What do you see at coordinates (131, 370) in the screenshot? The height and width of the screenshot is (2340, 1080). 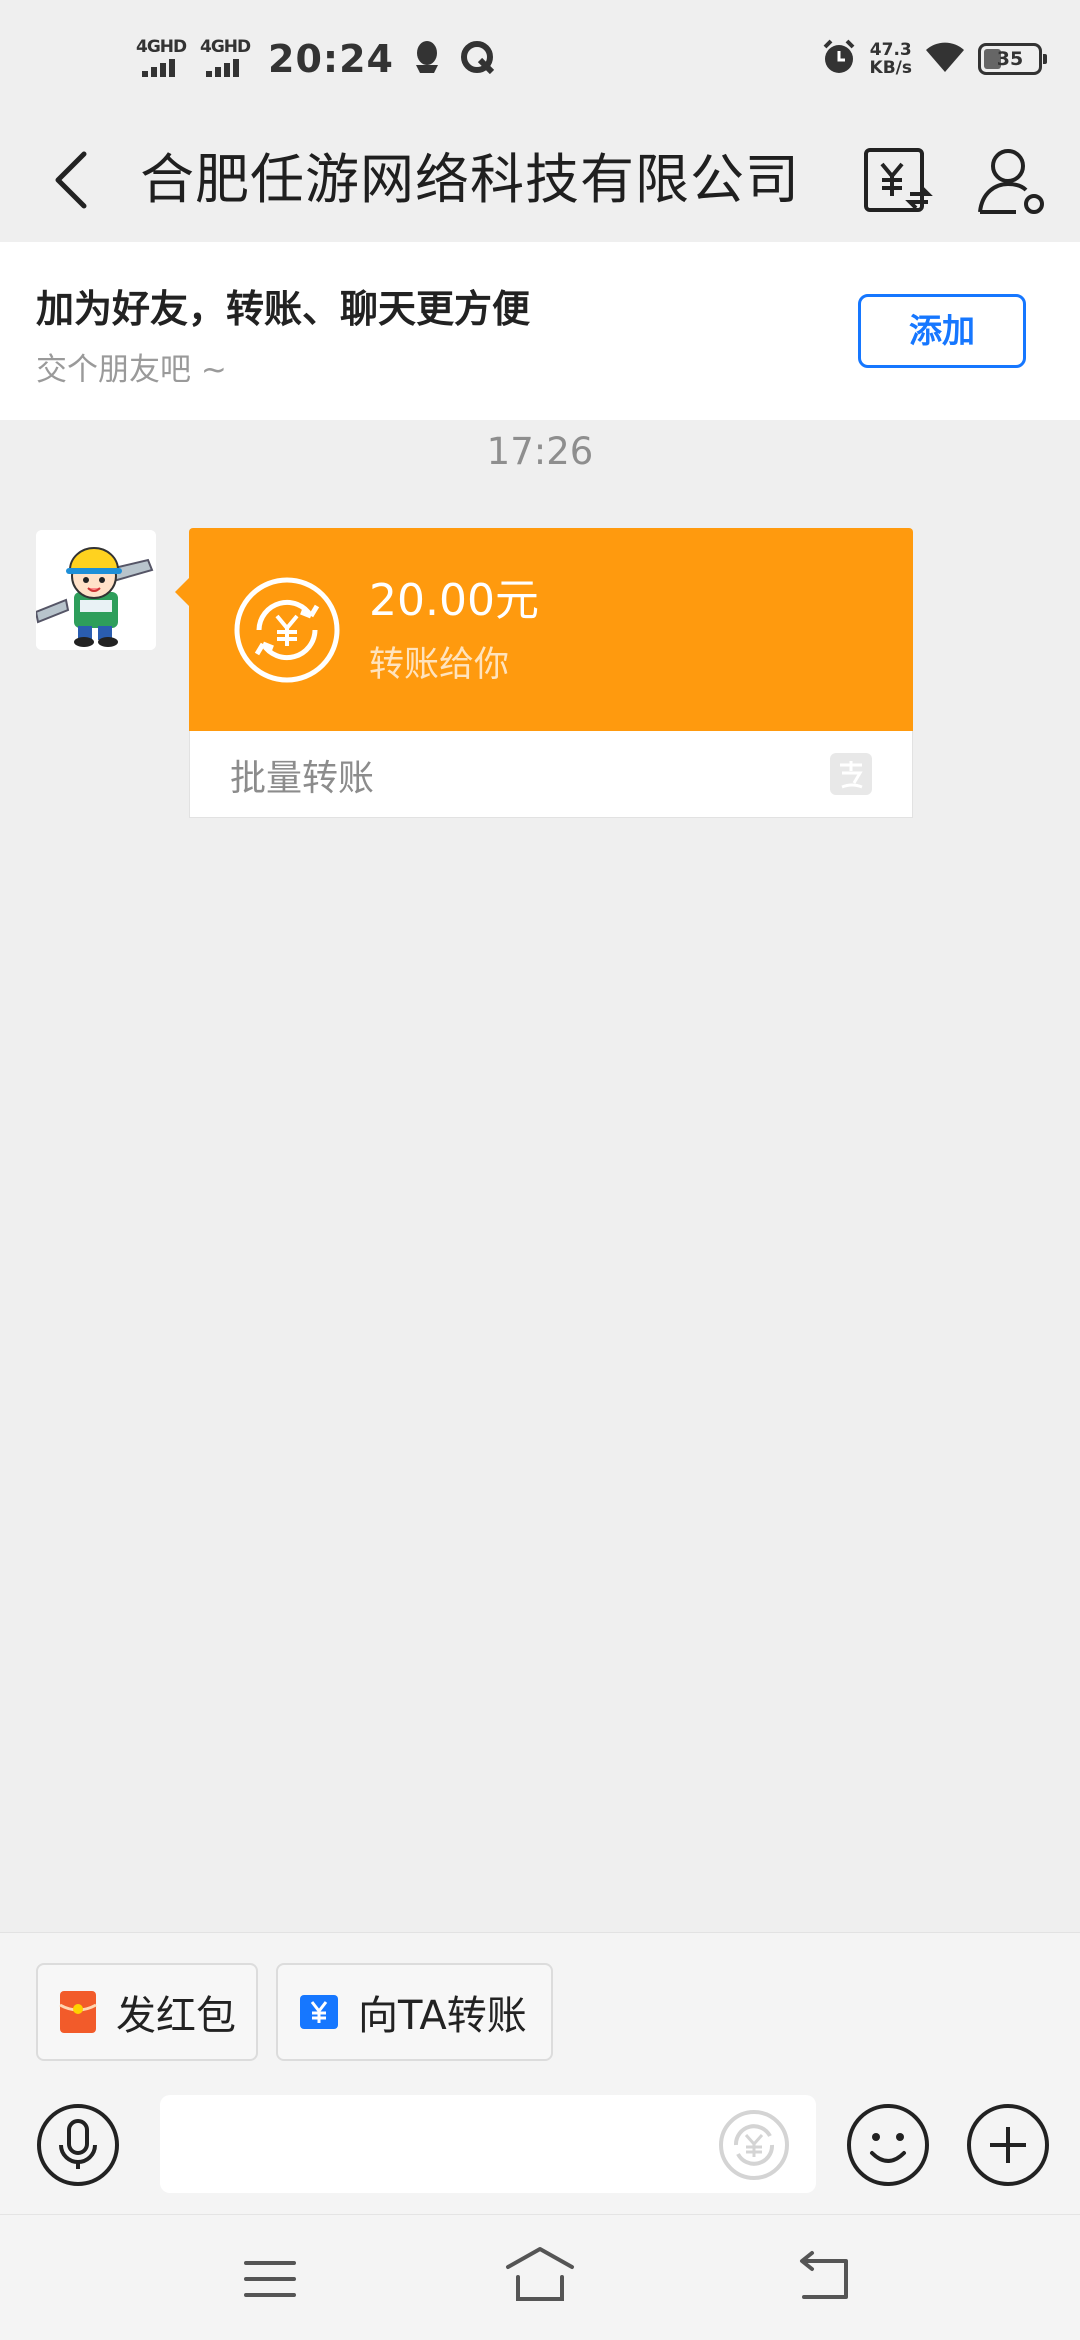 I see `banner-subtitle: 交个朋友吧 ~` at bounding box center [131, 370].